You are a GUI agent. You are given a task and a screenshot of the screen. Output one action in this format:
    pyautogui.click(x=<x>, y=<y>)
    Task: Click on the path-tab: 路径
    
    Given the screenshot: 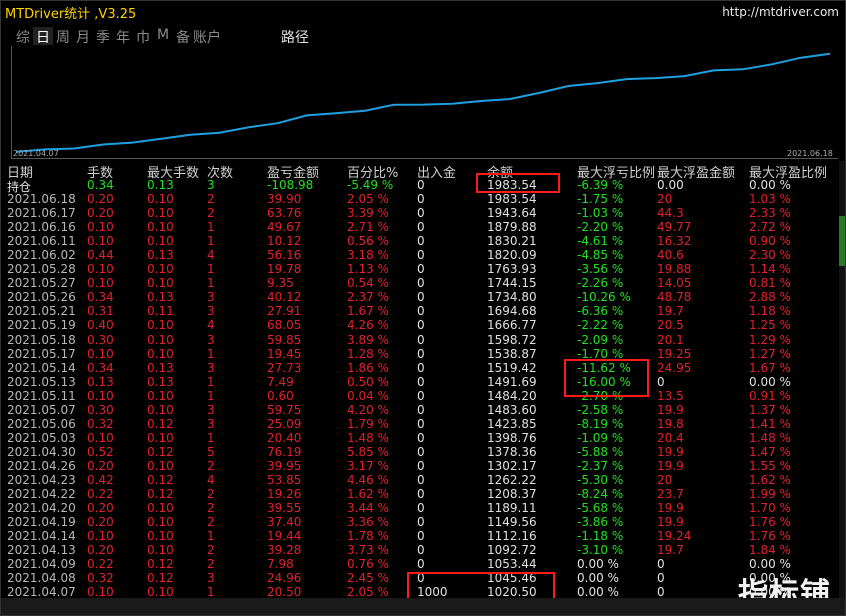 What is the action you would take?
    pyautogui.click(x=295, y=36)
    